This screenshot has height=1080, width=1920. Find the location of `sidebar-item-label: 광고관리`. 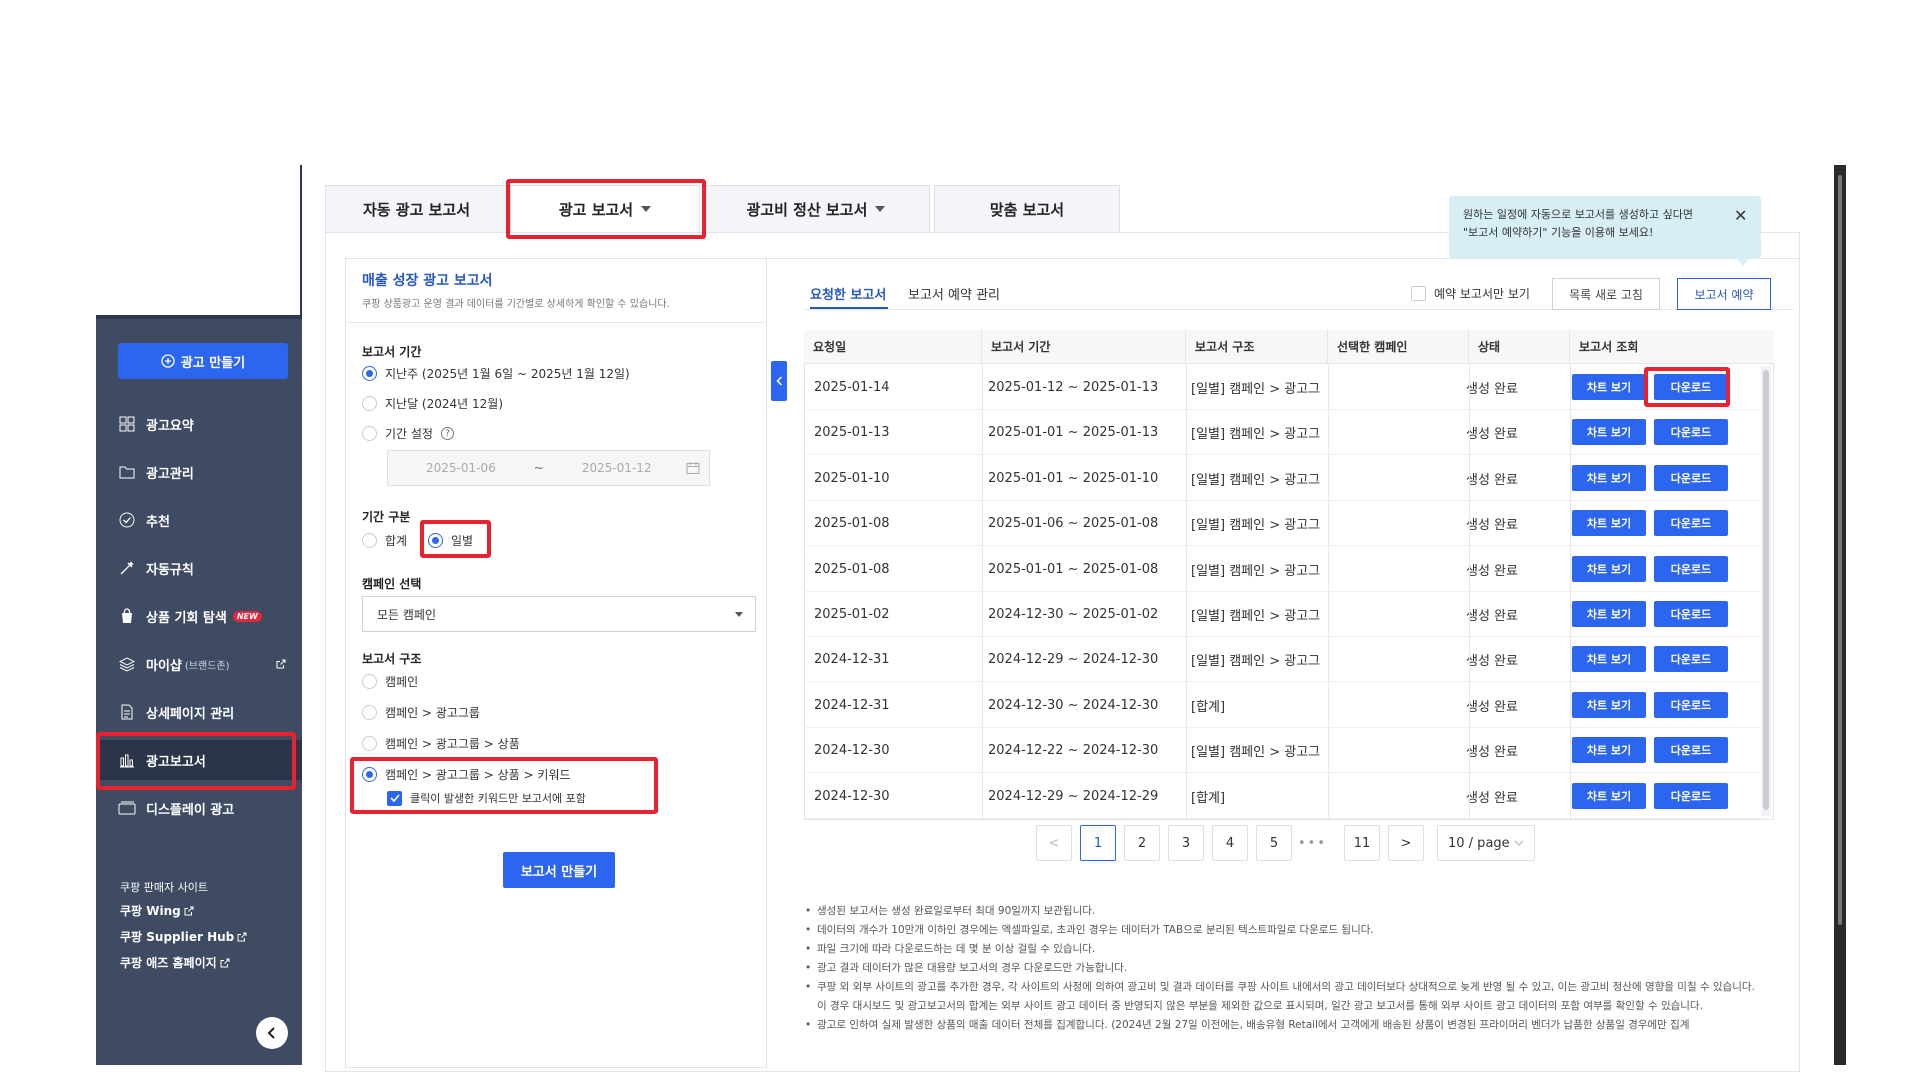

sidebar-item-label: 광고관리 is located at coordinates (170, 474).